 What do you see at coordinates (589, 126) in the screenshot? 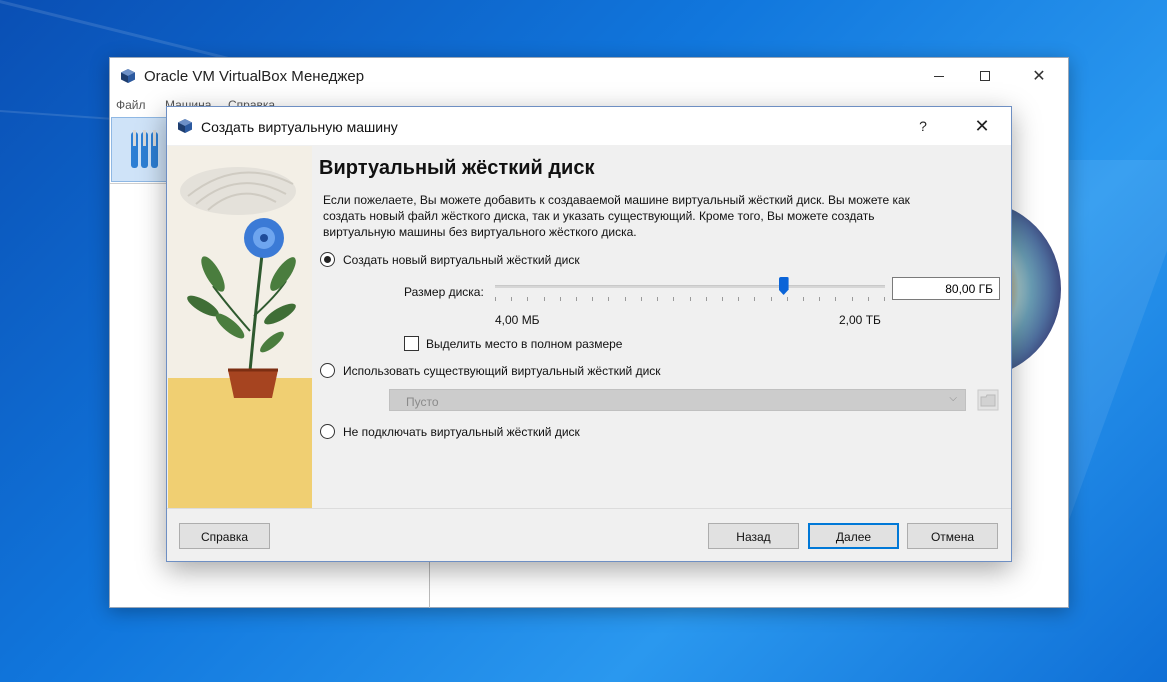
I see `dialog-titlebar: Создать виртуальную машину ? ✕` at bounding box center [589, 126].